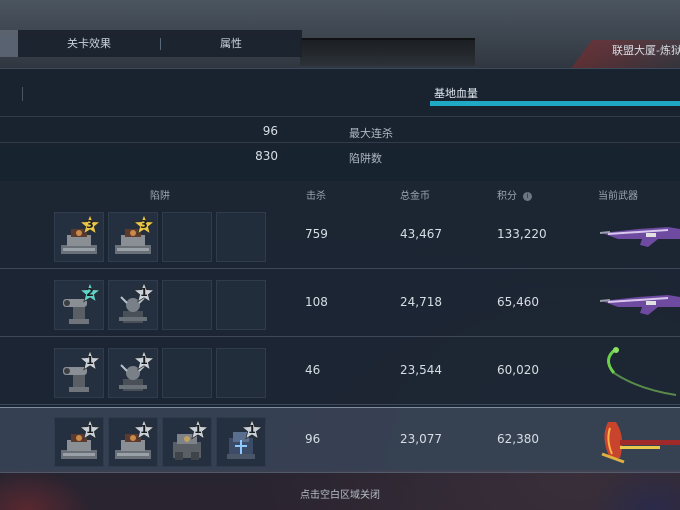  Describe the element at coordinates (518, 370) in the screenshot. I see `cell-score: 60,020` at that location.